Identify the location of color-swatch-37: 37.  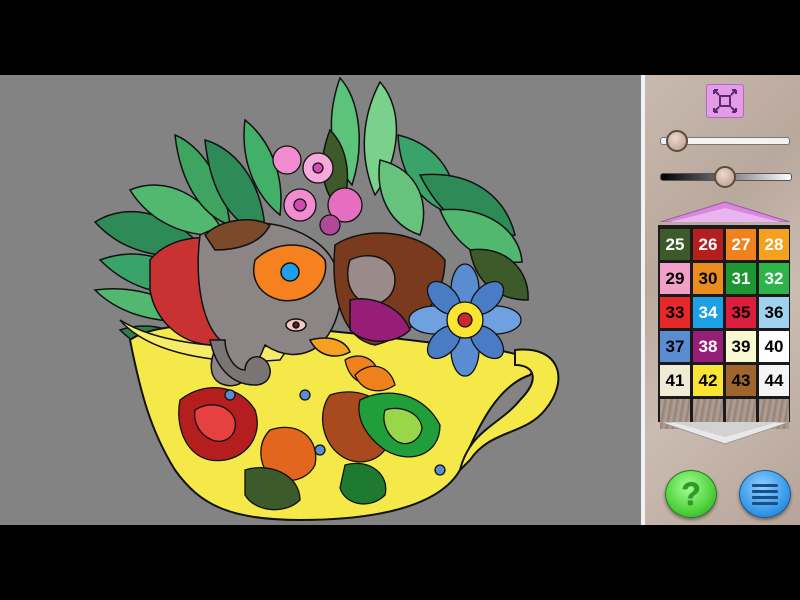
(675, 346).